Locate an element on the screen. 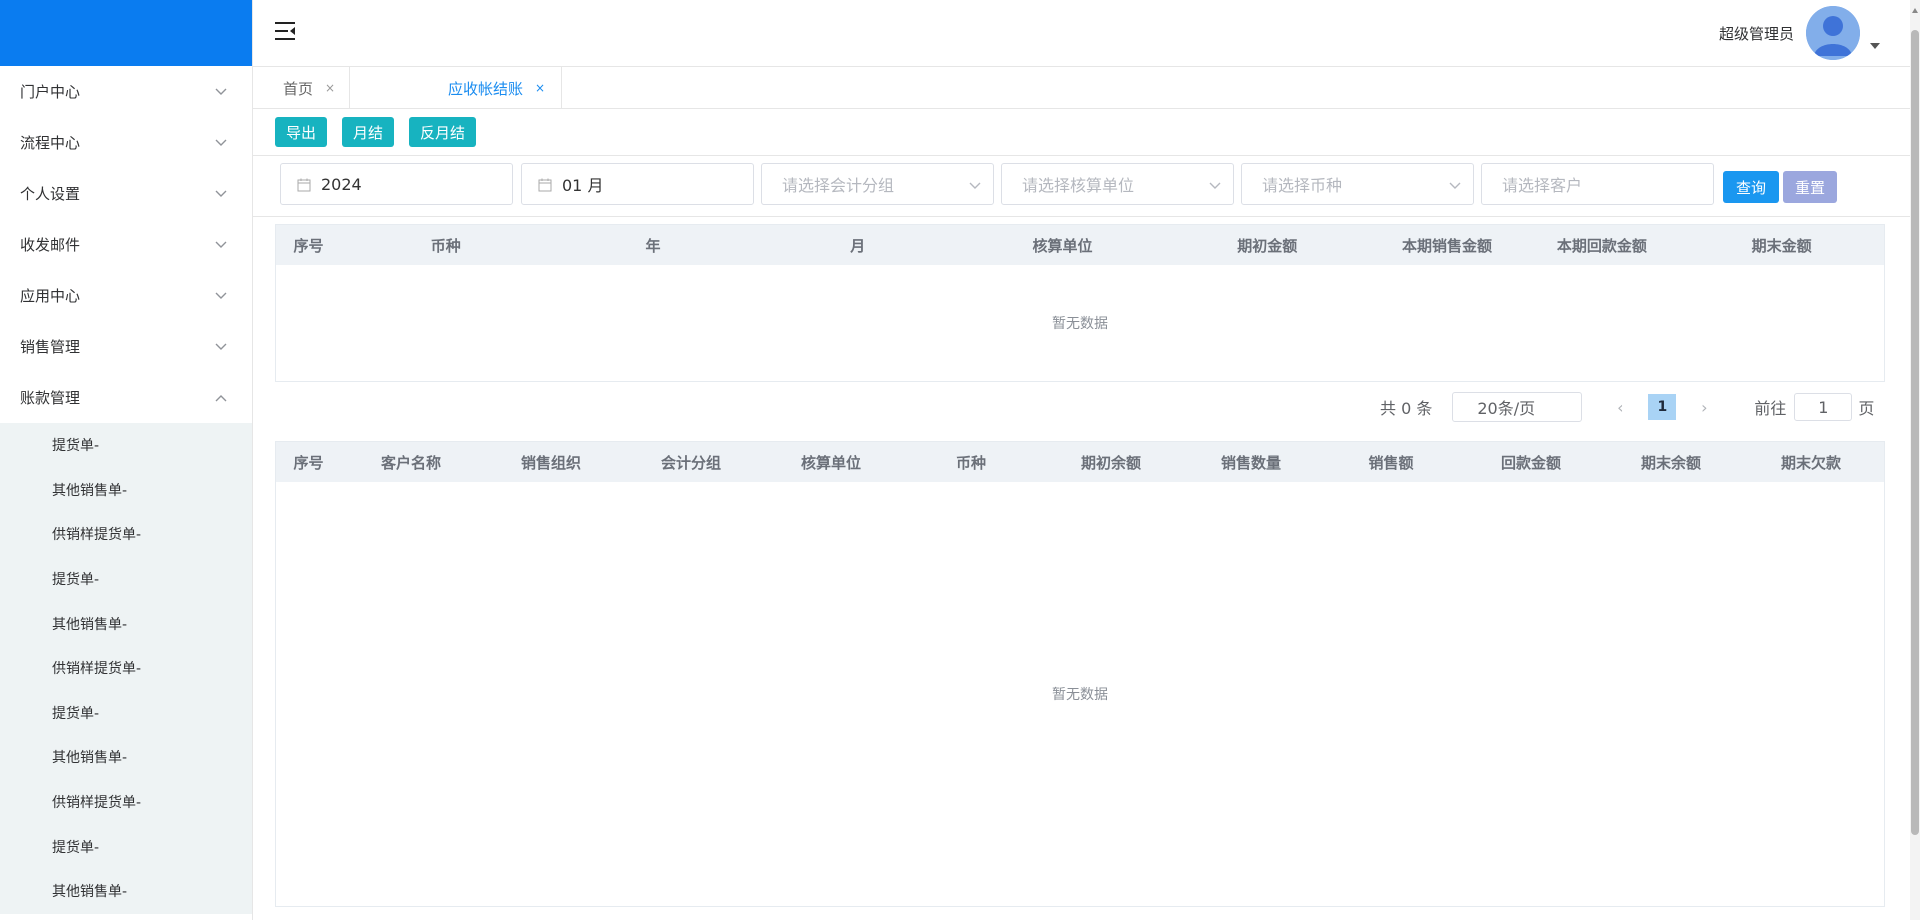 Image resolution: width=1920 pixels, height=920 pixels. month-picker: 01 月 is located at coordinates (637, 184).